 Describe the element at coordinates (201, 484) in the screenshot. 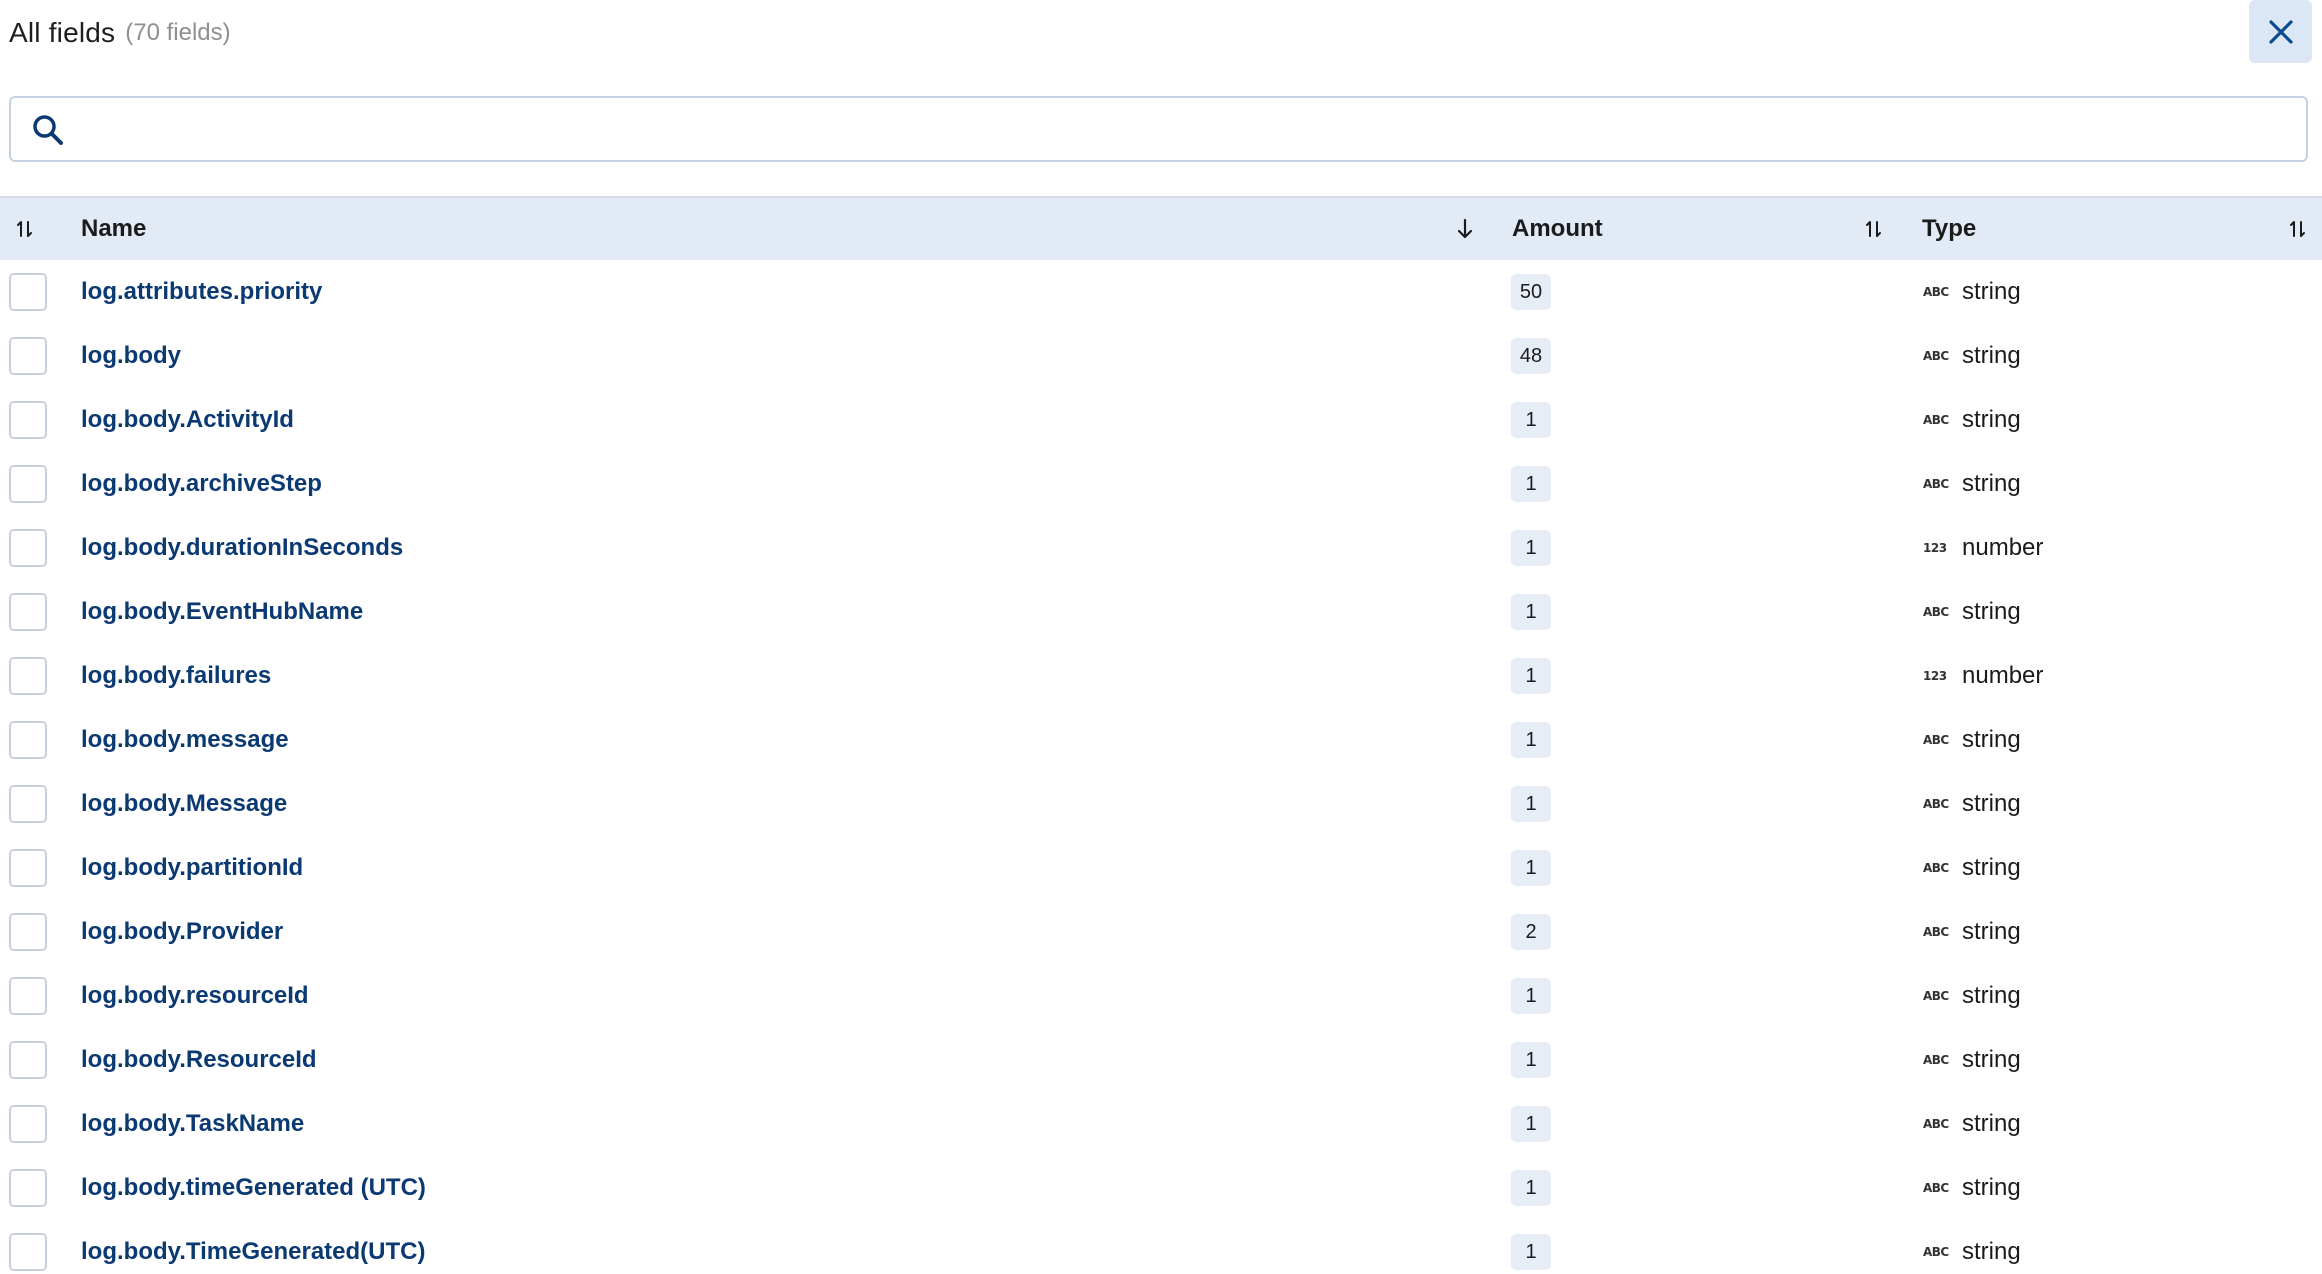

I see `field-name-link: log.body.archiveStep` at that location.